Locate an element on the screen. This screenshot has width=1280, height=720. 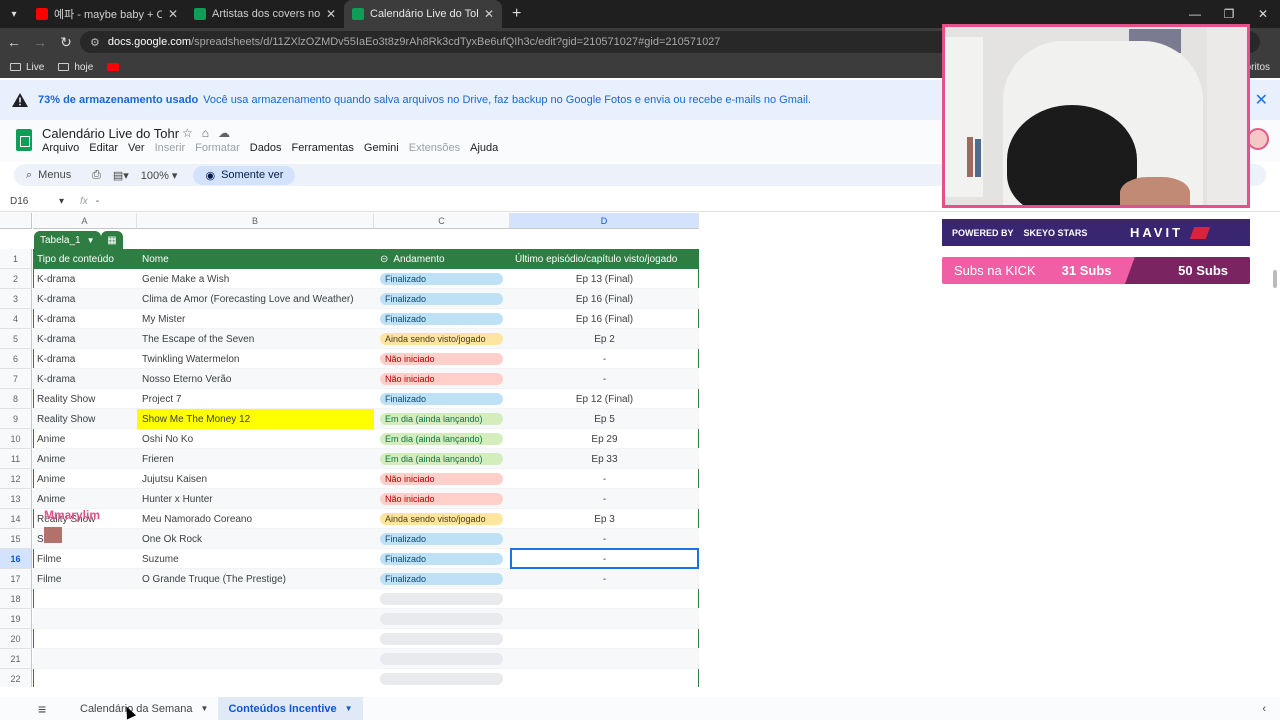
cell-ultimo-episodio: Ep 16 (Final) is located at coordinates (604, 319).